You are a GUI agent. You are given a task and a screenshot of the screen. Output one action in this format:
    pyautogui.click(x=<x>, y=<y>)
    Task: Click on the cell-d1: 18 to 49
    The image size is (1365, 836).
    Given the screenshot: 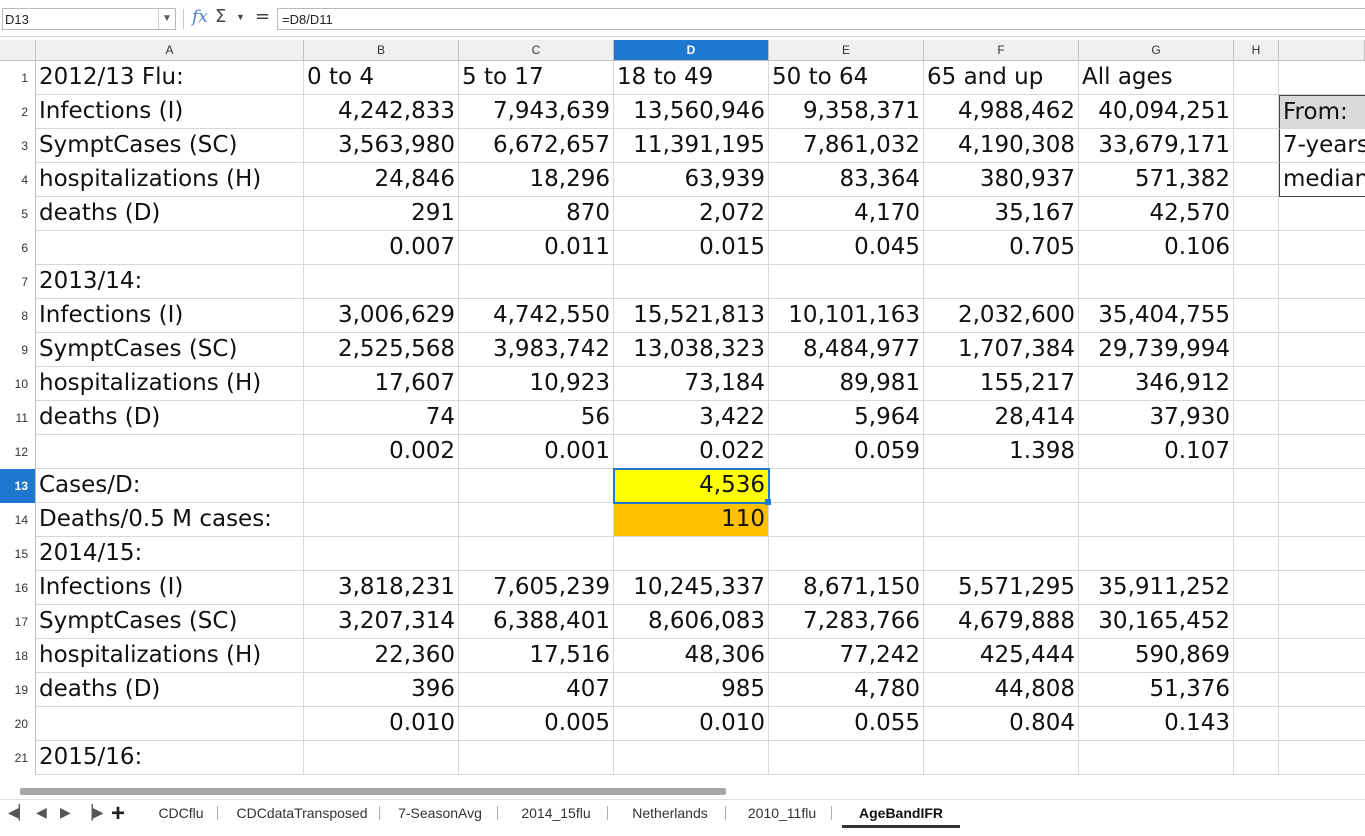 What is the action you would take?
    pyautogui.click(x=691, y=78)
    